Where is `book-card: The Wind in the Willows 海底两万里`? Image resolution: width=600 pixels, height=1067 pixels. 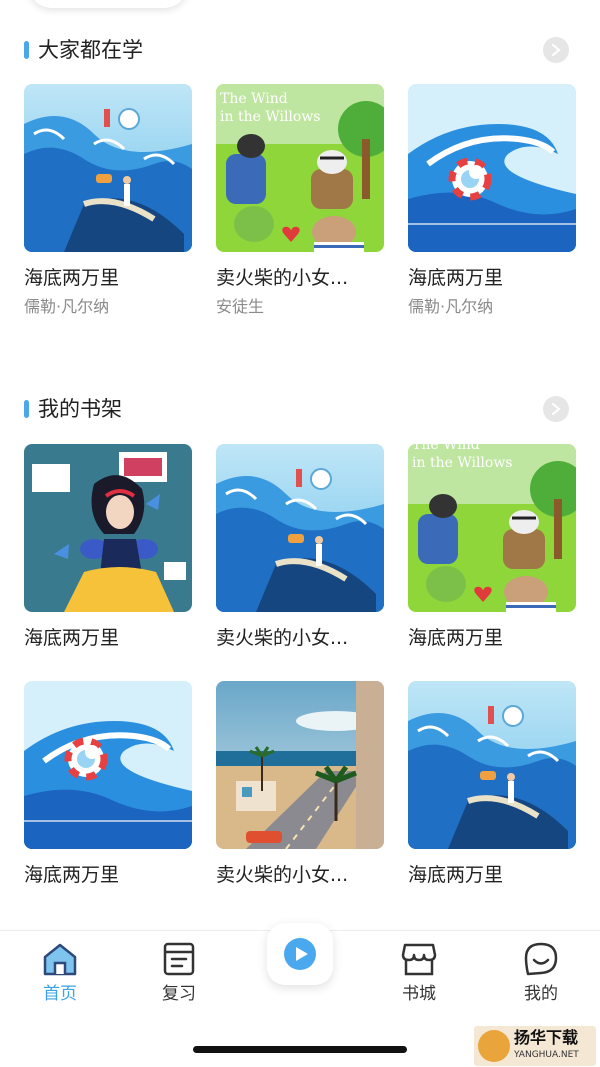 book-card: The Wind in the Willows 海底两万里 is located at coordinates (492, 548).